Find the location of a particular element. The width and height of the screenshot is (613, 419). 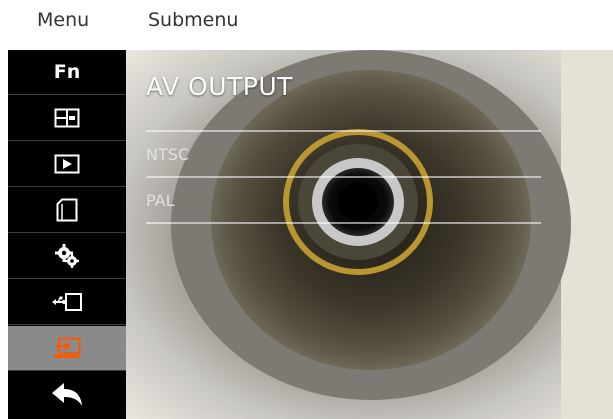

option-ntsc: NTSC is located at coordinates (343, 155).